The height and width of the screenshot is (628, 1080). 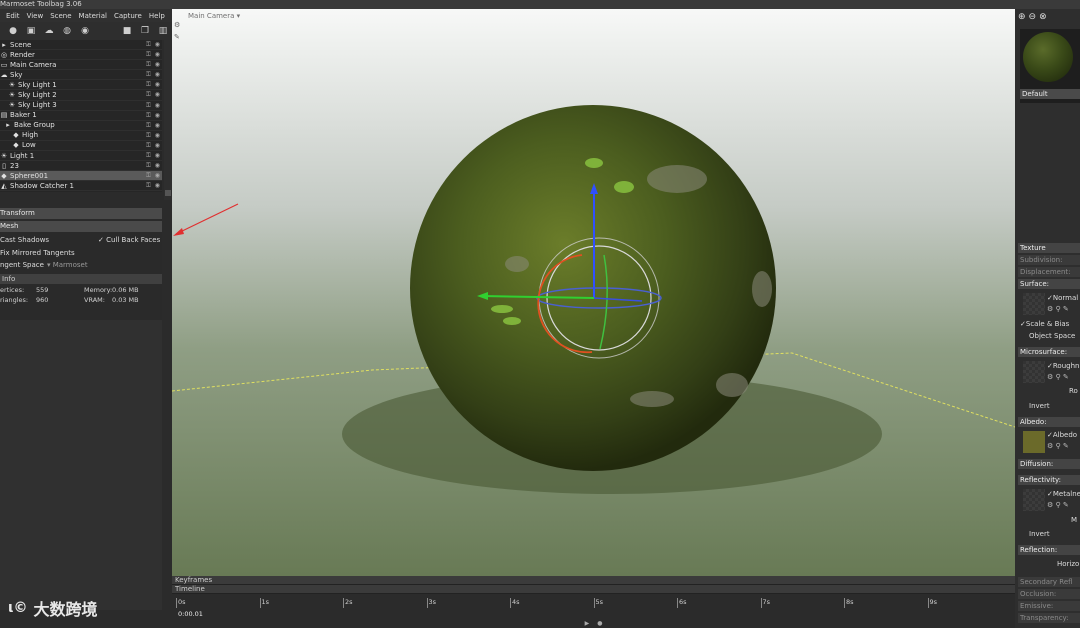 What do you see at coordinates (1063, 298) in the screenshot?
I see `normal-checkbox: ✓Normal` at bounding box center [1063, 298].